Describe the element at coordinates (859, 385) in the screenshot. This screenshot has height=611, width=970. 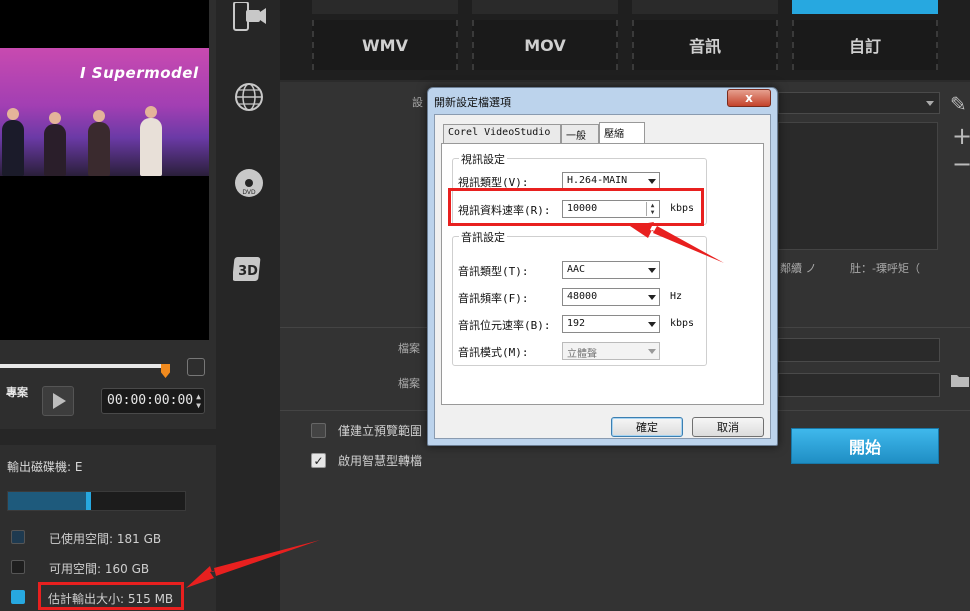
I see `file-location-input` at that location.